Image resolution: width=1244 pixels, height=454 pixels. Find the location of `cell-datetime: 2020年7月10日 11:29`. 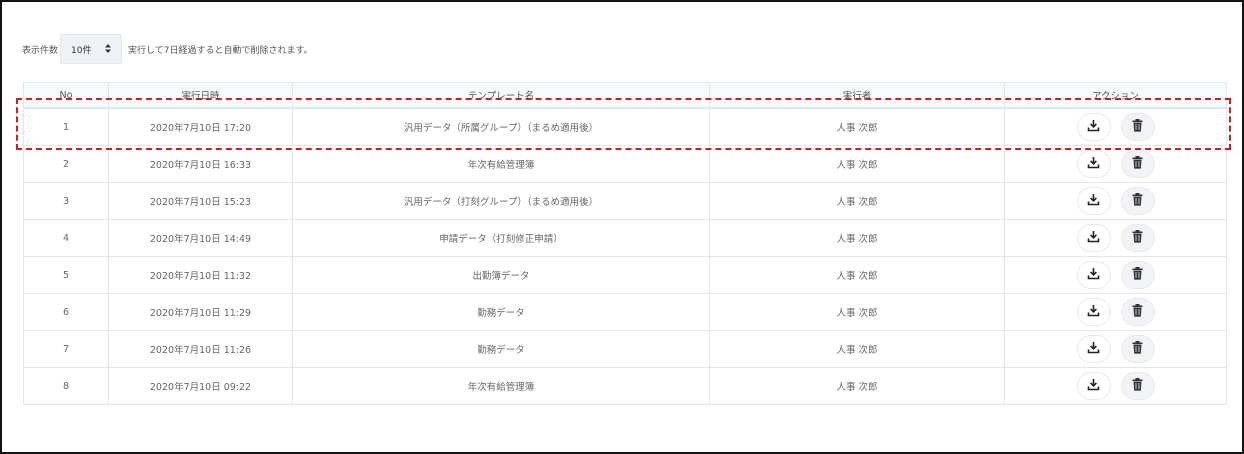

cell-datetime: 2020年7月10日 11:29 is located at coordinates (200, 312).